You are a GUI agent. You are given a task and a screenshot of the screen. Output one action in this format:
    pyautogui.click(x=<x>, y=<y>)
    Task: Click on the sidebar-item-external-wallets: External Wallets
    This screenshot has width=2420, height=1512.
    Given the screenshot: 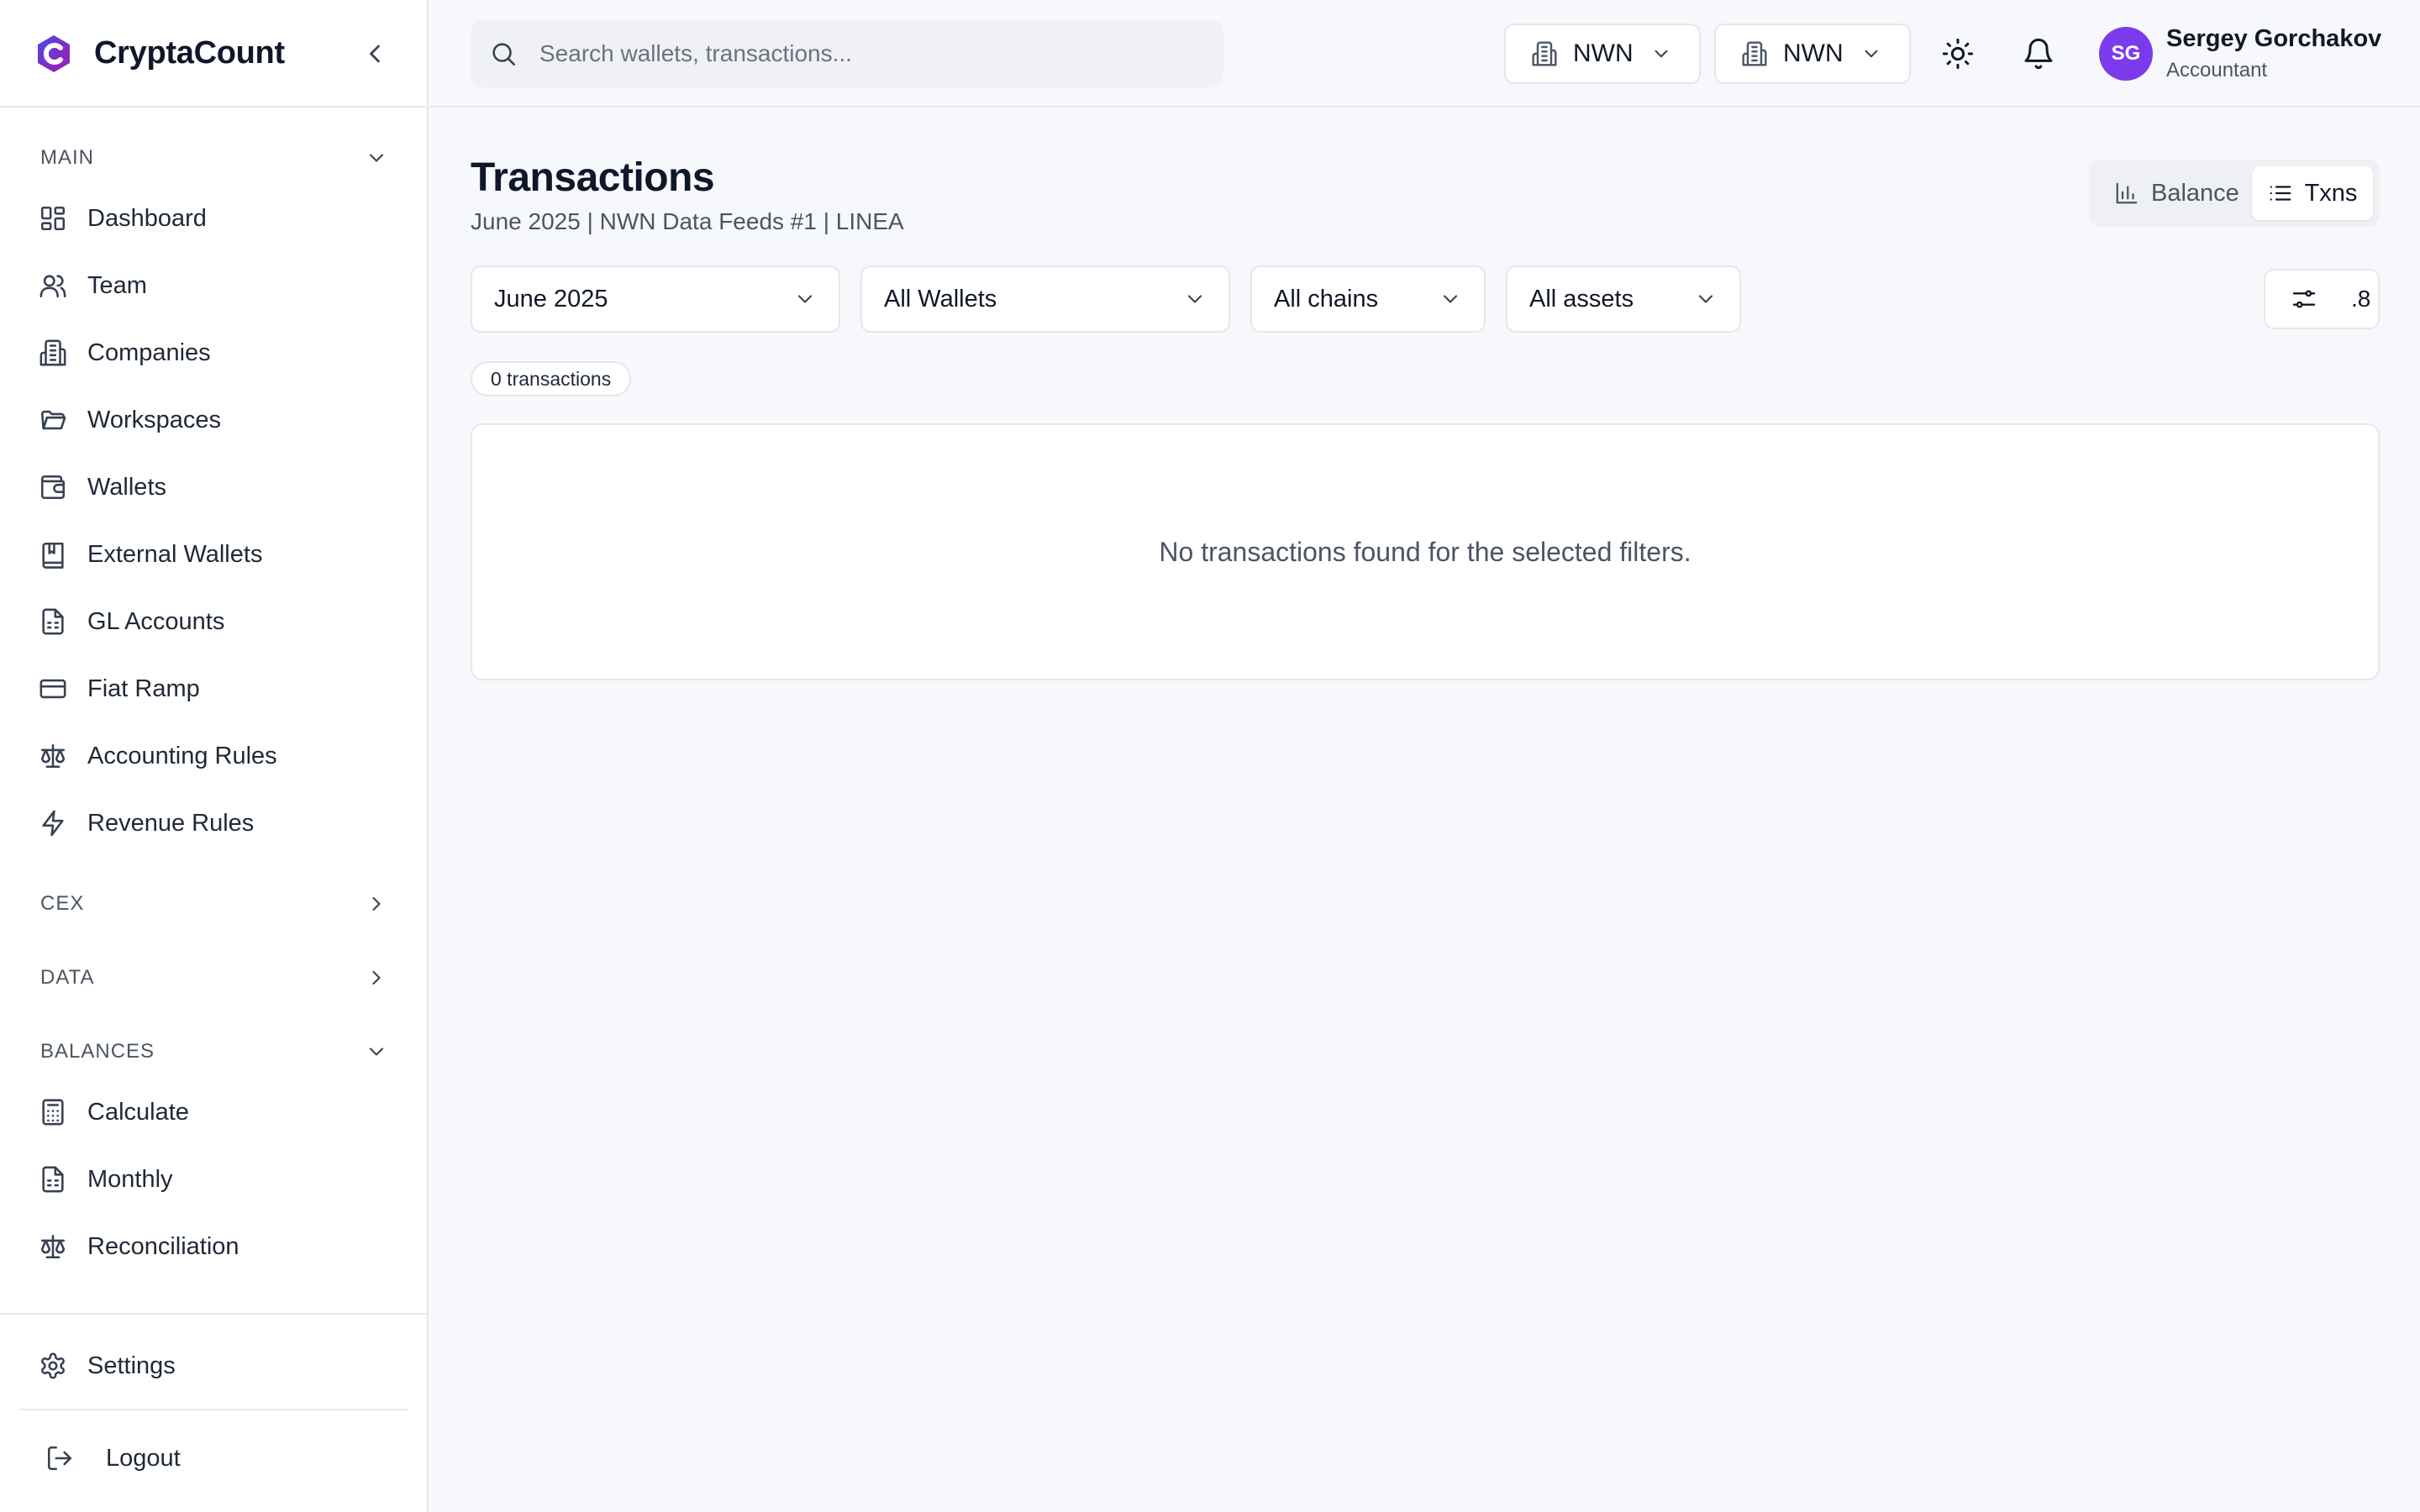 What is the action you would take?
    pyautogui.click(x=218, y=554)
    